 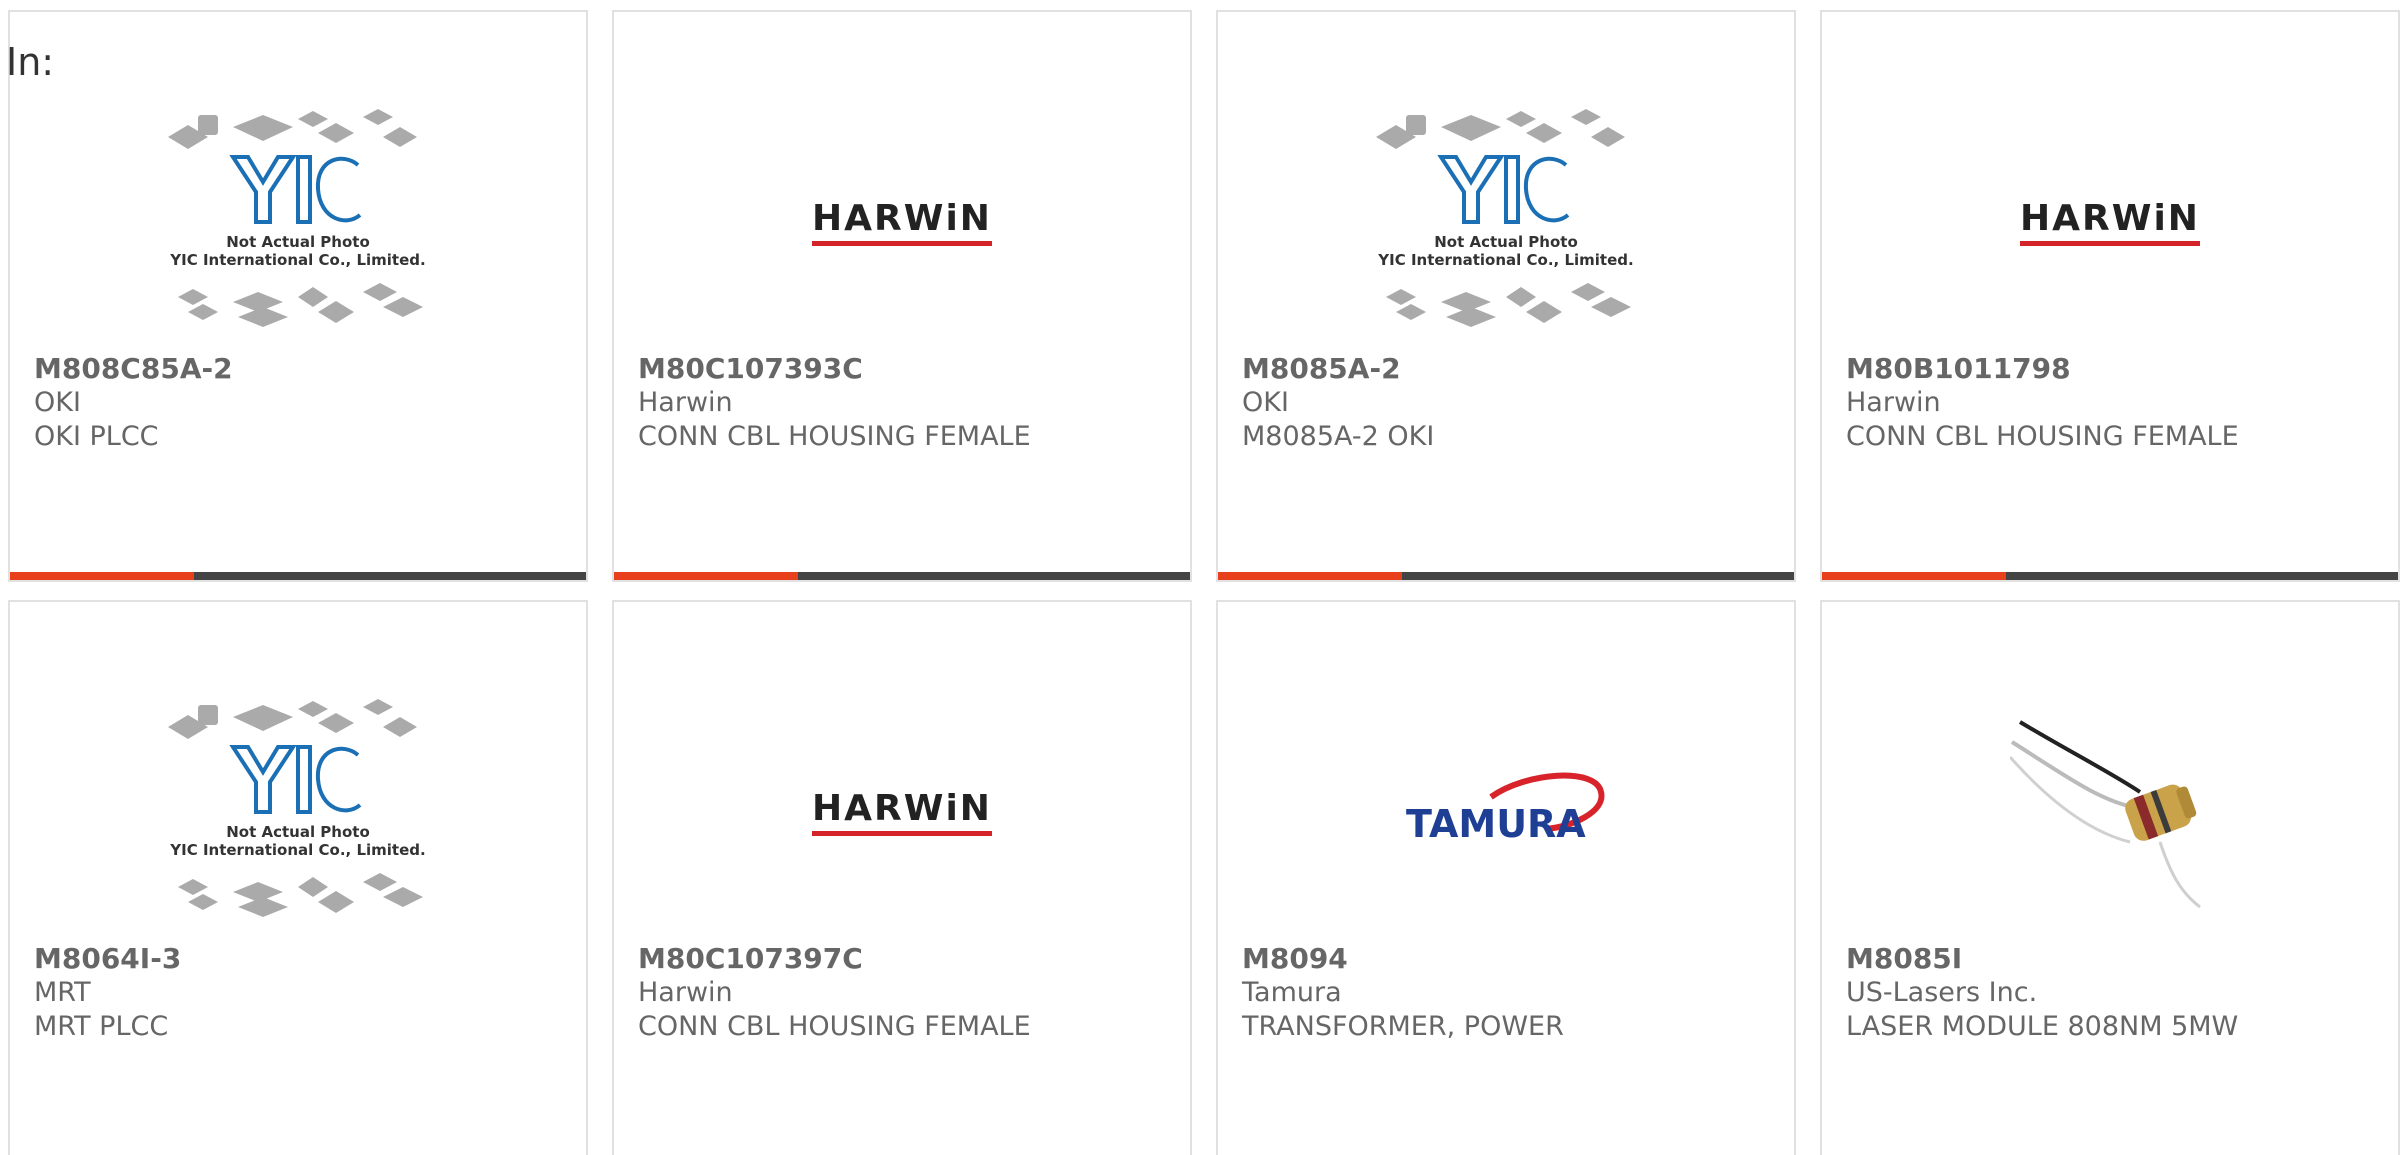 What do you see at coordinates (101, 1026) in the screenshot?
I see `description: MRT PLCC` at bounding box center [101, 1026].